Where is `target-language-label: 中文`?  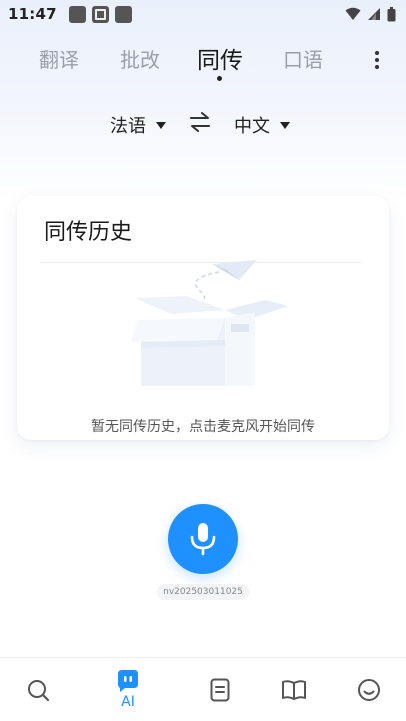
target-language-label: 中文 is located at coordinates (252, 126).